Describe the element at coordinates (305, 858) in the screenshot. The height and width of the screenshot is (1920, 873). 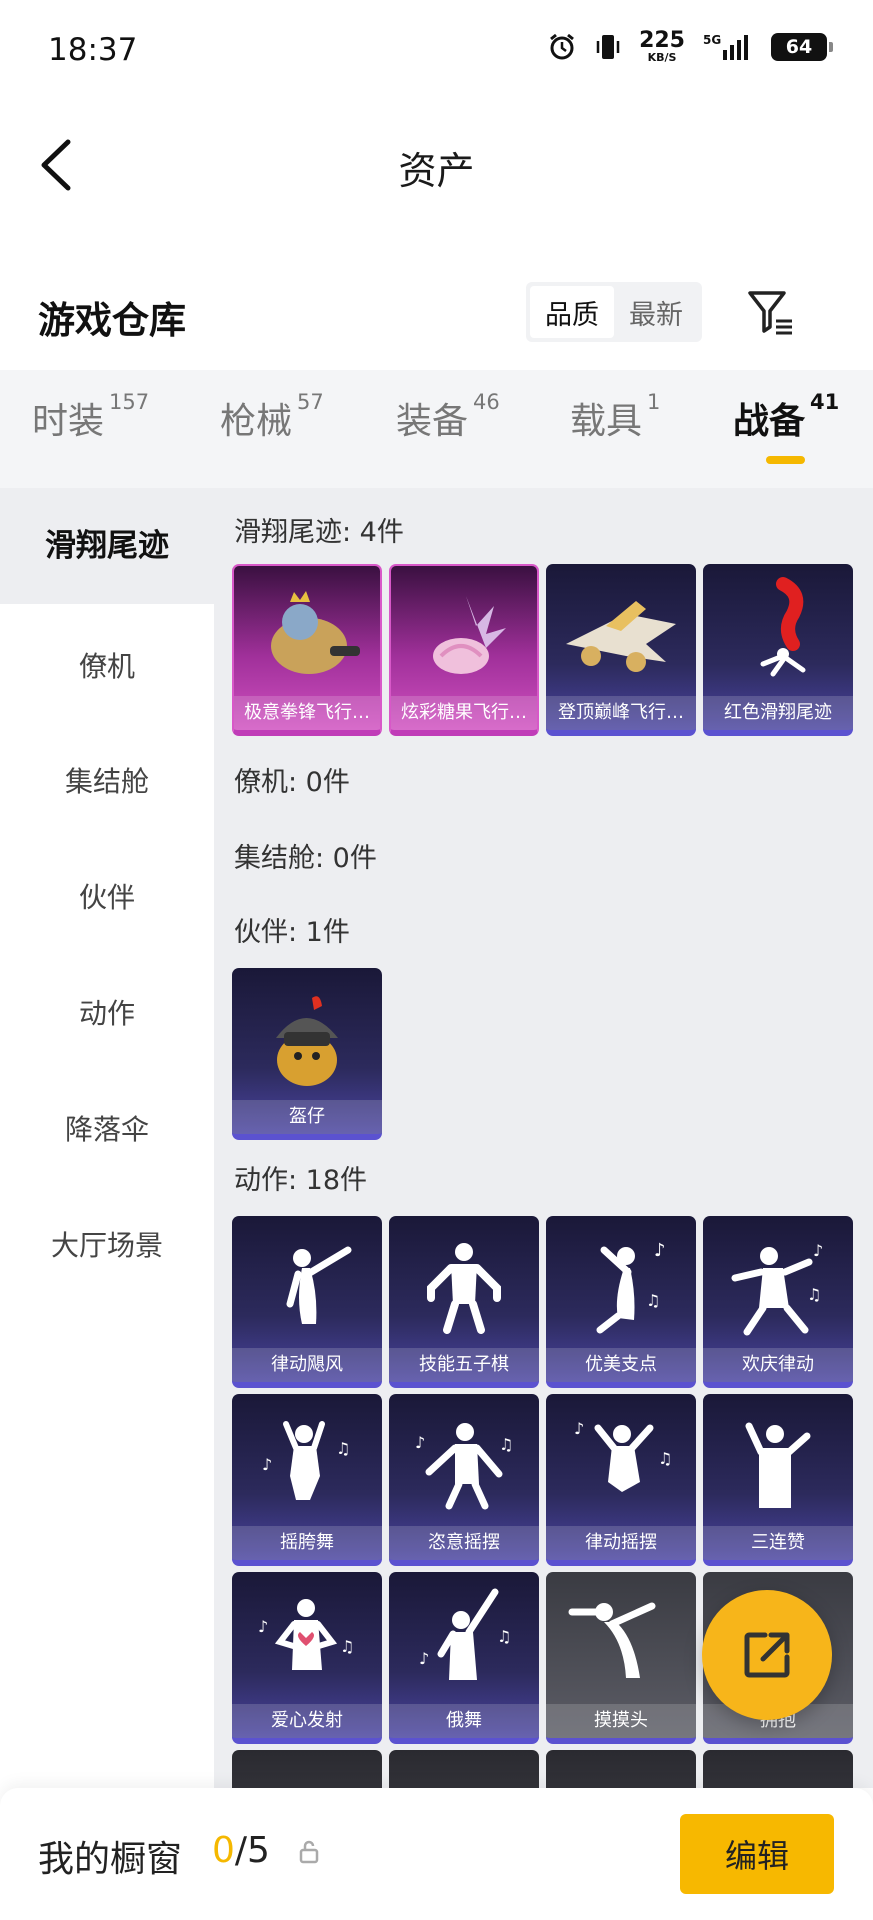
I see `section-title-pod: 集结舱: 0件` at that location.